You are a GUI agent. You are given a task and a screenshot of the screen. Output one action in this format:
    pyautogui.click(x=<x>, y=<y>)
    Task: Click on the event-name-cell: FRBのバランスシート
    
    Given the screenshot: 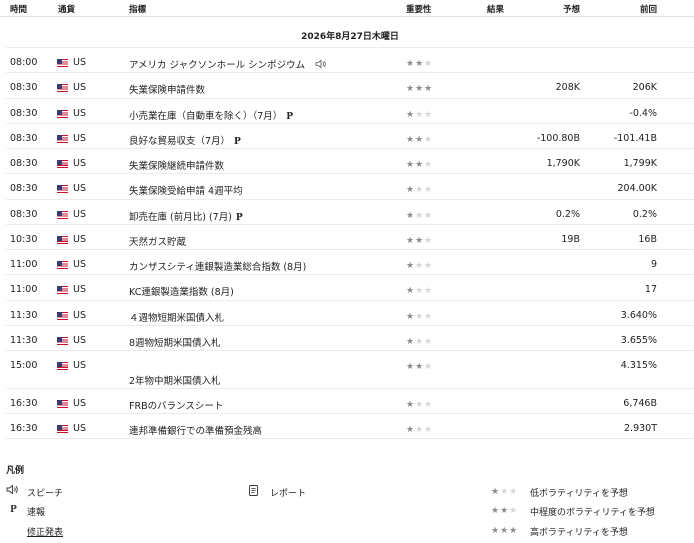 What is the action you would take?
    pyautogui.click(x=176, y=405)
    